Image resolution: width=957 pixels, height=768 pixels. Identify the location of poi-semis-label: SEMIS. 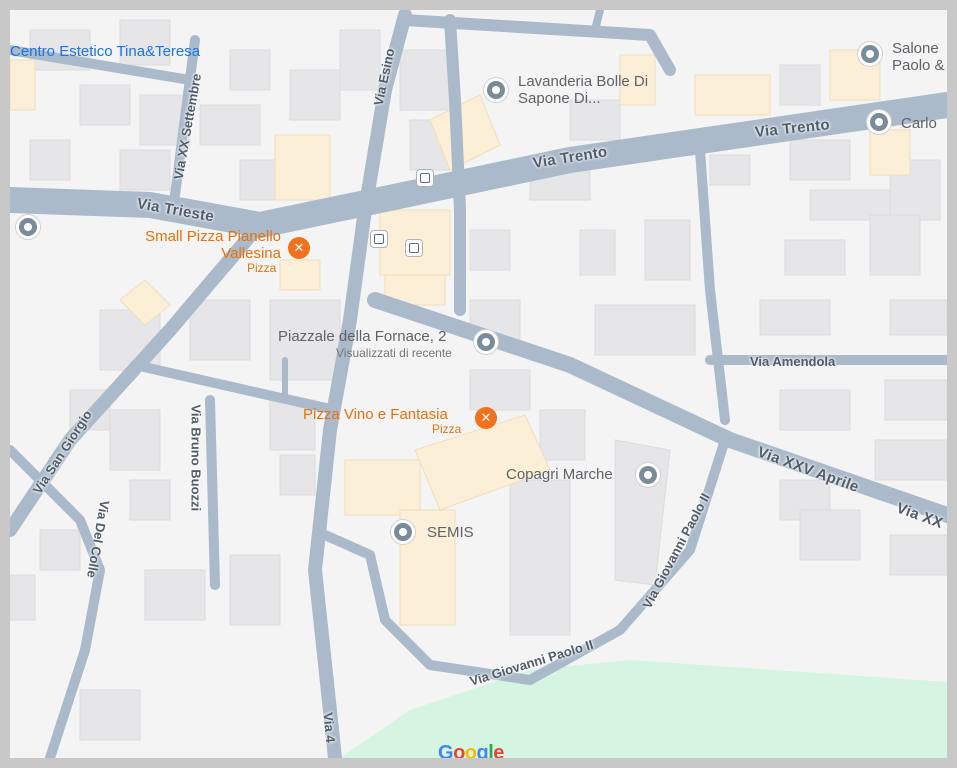
(450, 532).